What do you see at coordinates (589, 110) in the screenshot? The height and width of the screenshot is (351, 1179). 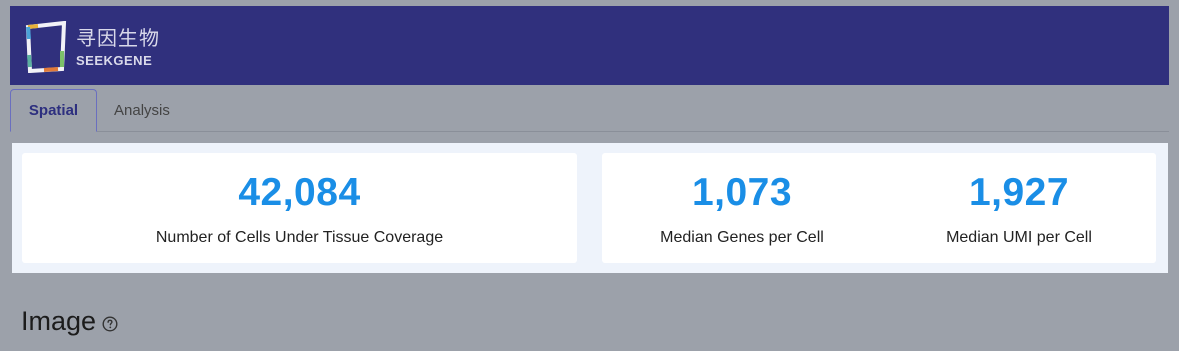 I see `tab-bar: Spatial Analysis` at bounding box center [589, 110].